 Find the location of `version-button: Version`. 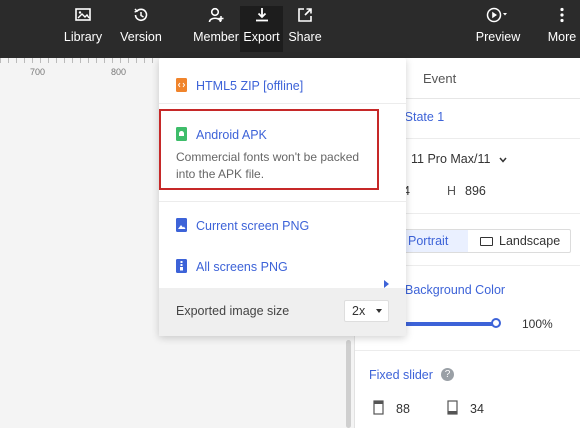

version-button: Version is located at coordinates (141, 29).